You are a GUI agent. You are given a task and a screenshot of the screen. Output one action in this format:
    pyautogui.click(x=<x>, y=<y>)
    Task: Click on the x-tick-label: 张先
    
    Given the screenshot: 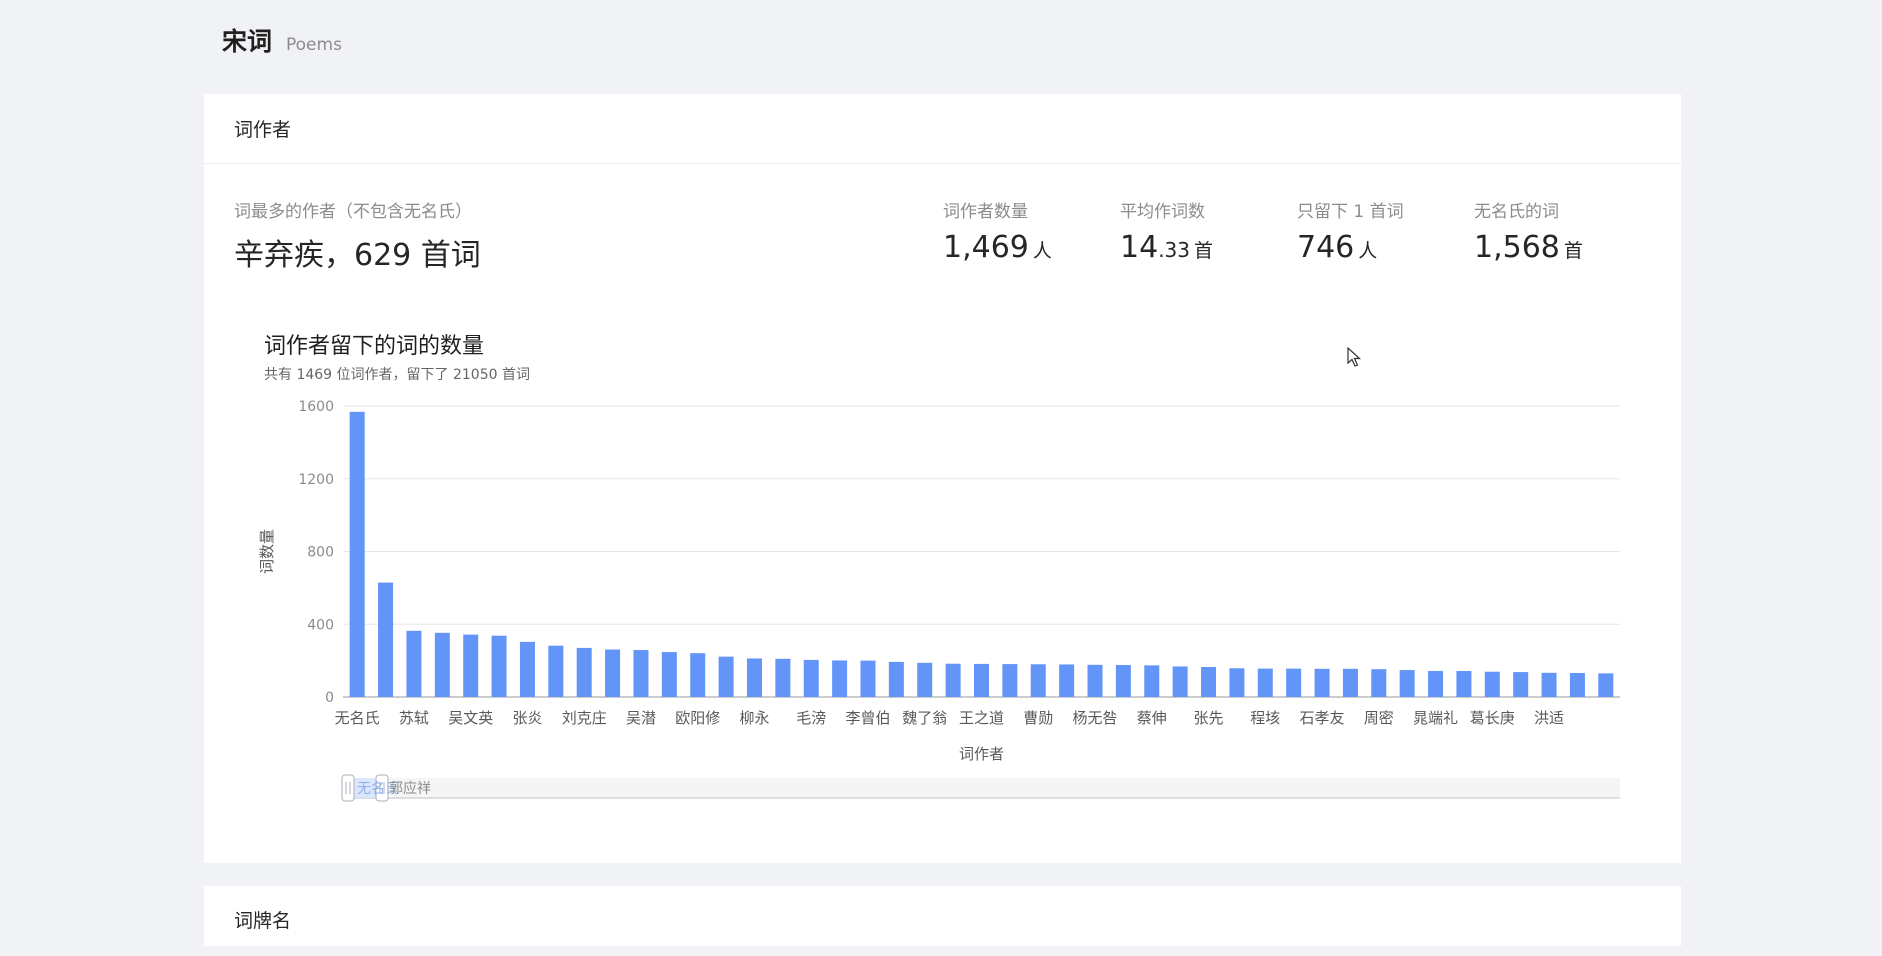 What is the action you would take?
    pyautogui.click(x=1209, y=718)
    